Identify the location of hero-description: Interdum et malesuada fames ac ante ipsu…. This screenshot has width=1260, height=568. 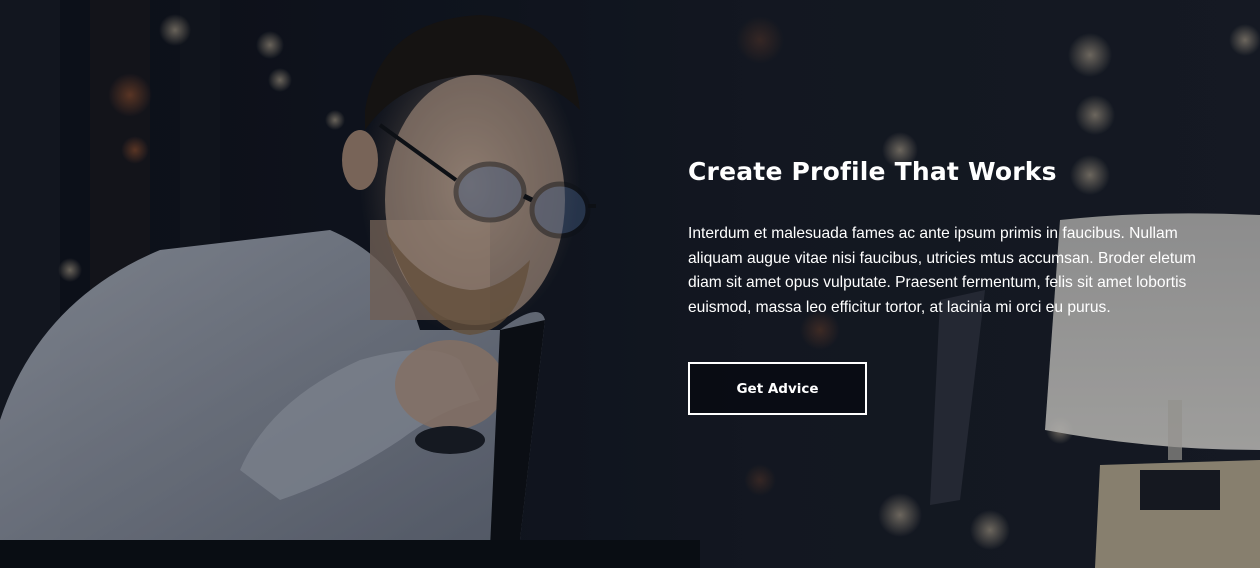
(942, 270).